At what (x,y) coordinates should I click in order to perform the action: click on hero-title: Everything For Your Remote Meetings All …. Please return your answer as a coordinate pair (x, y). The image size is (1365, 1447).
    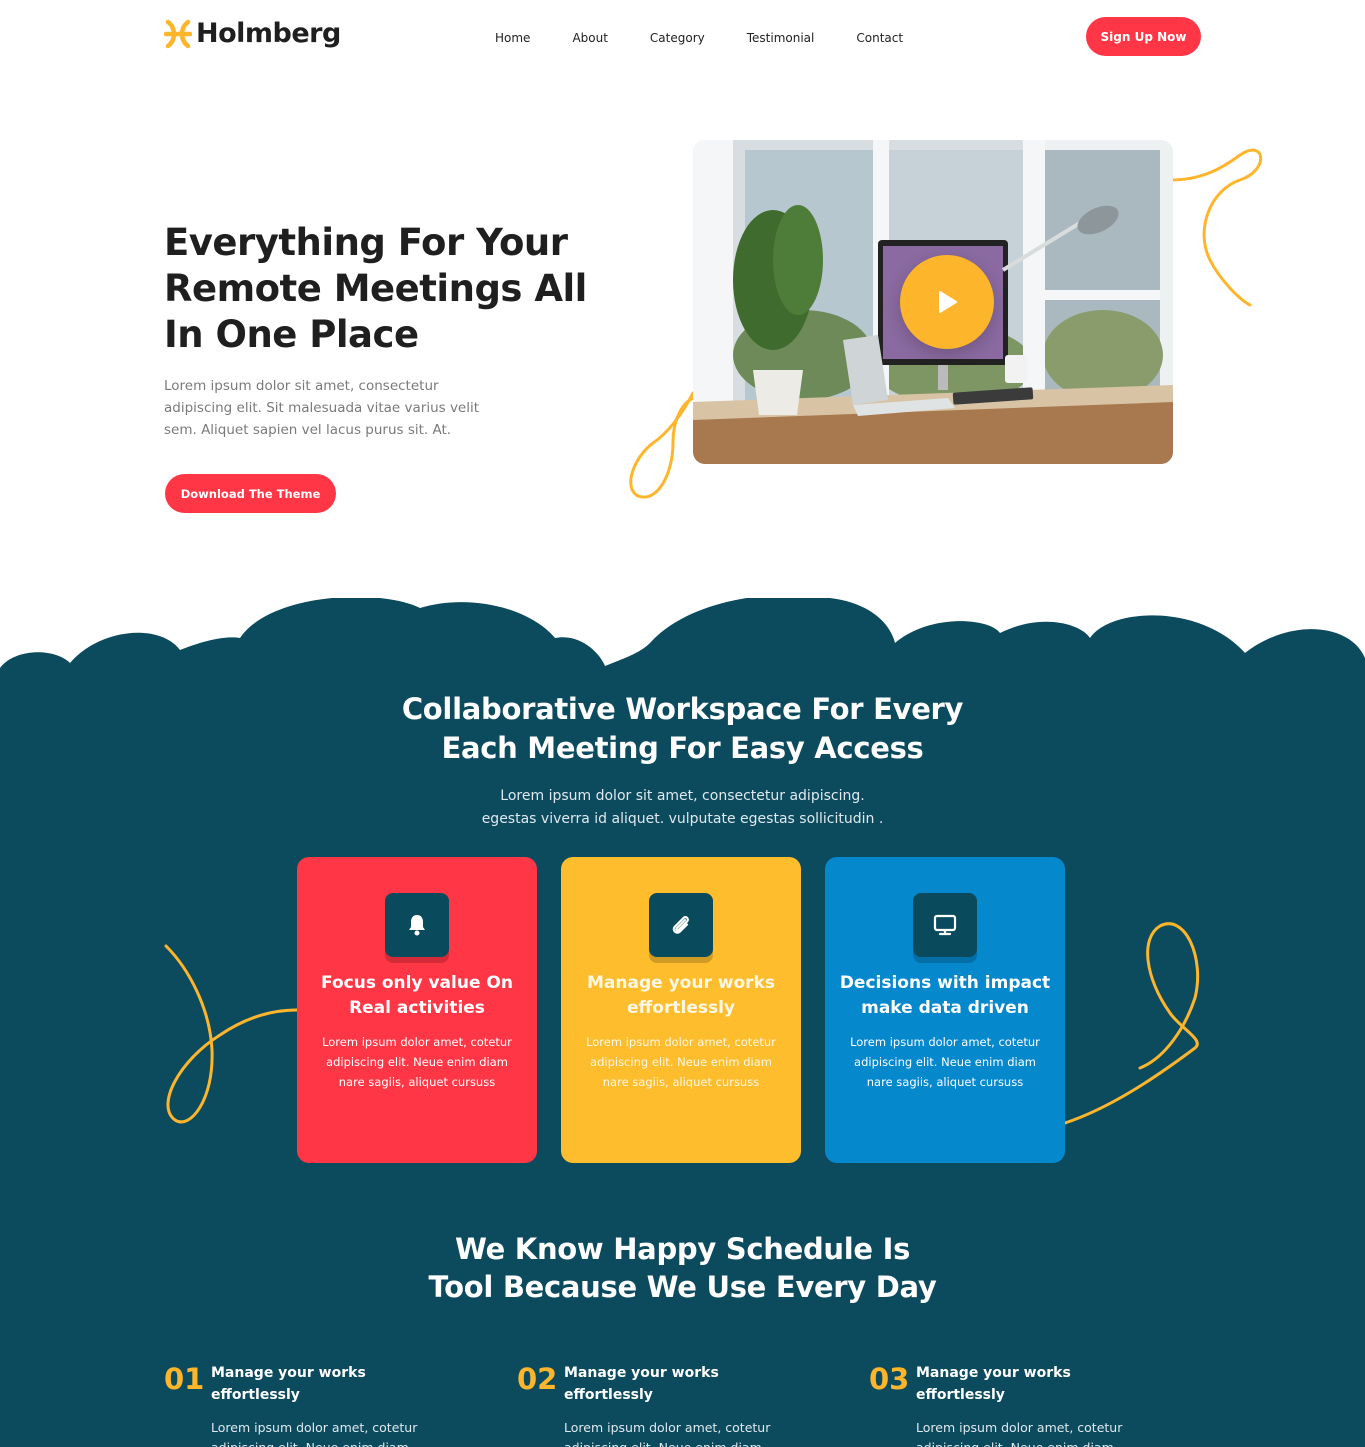
    Looking at the image, I should click on (375, 288).